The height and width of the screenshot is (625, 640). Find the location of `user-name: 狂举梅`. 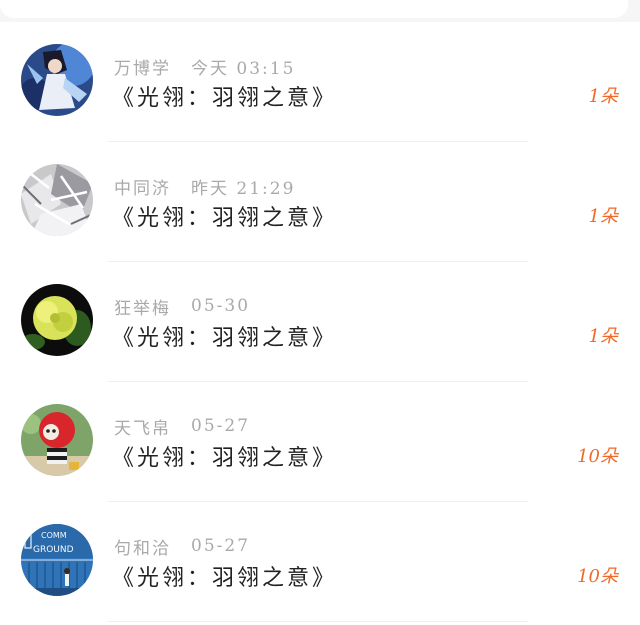

user-name: 狂举梅 is located at coordinates (142, 308).